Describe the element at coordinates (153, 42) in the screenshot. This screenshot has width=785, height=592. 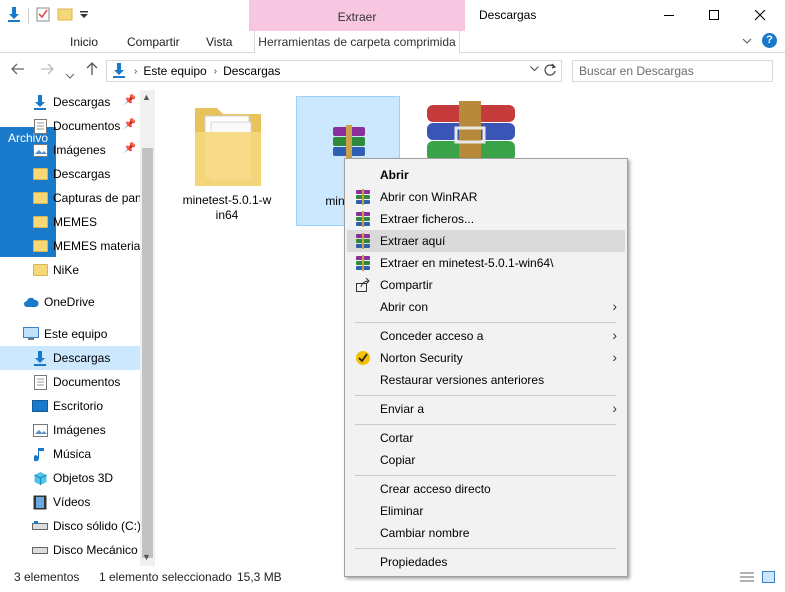
I see `tab-compartir: Compartir` at that location.